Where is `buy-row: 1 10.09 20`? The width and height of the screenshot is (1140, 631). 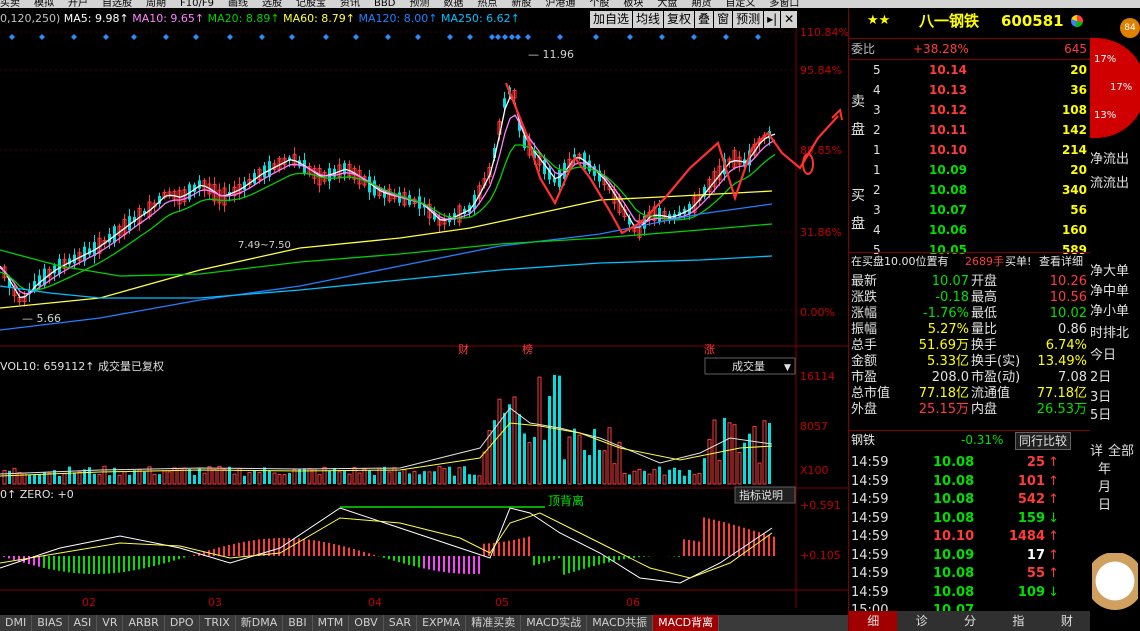
buy-row: 1 10.09 20 is located at coordinates (970, 170).